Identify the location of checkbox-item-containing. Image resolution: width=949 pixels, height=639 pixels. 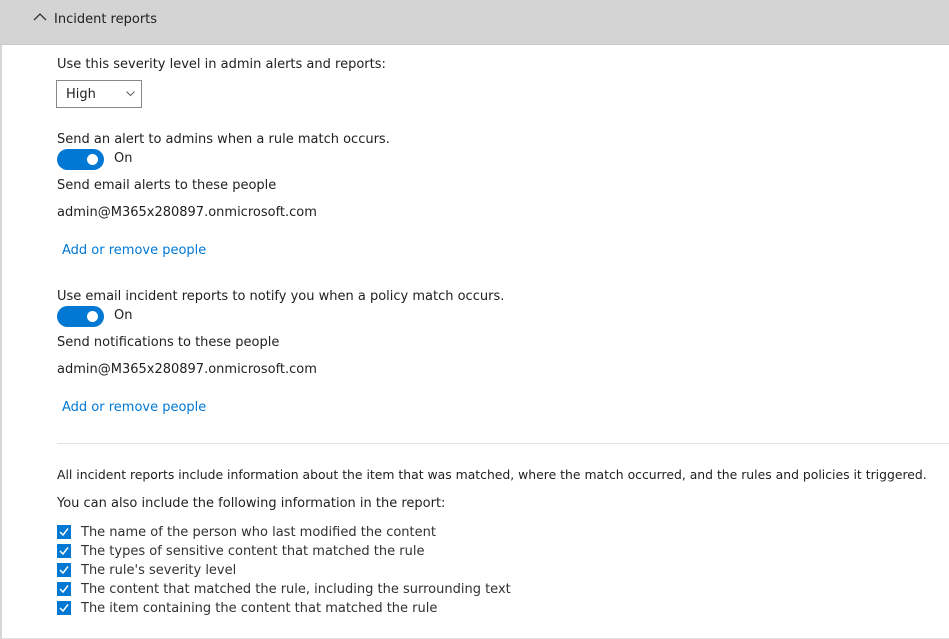
(64, 608).